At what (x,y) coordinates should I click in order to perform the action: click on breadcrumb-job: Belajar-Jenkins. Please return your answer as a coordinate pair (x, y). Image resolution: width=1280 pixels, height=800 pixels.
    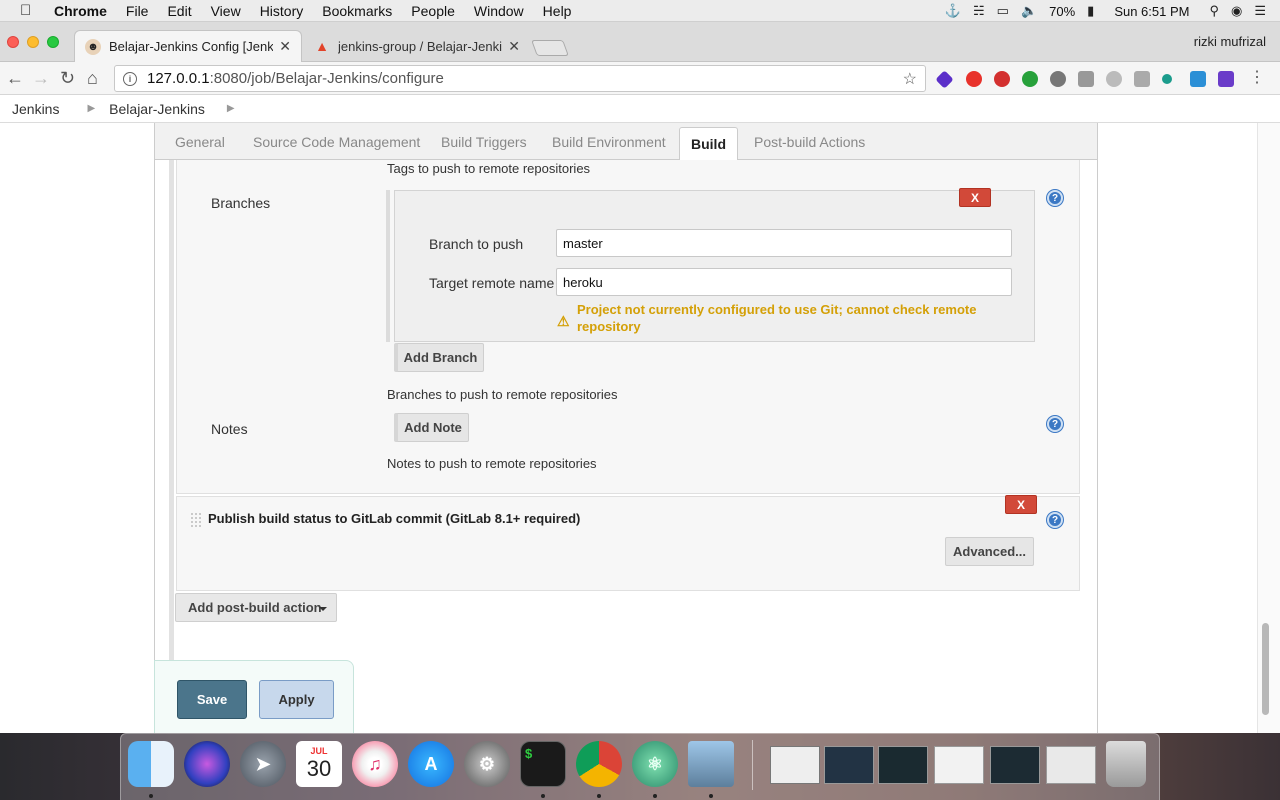
    Looking at the image, I should click on (157, 109).